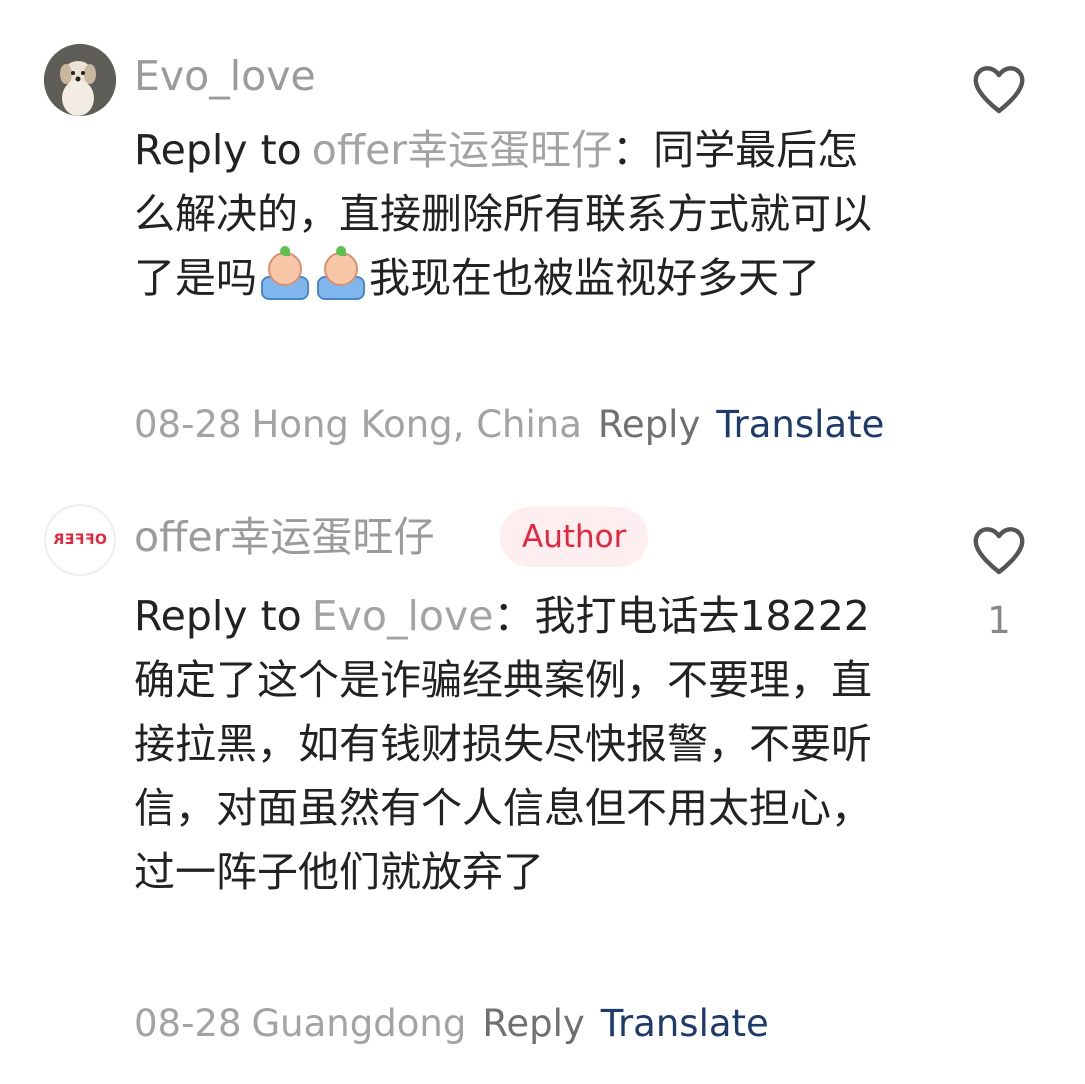  I want to click on reply-target-username: Evo_love, so click(403, 616).